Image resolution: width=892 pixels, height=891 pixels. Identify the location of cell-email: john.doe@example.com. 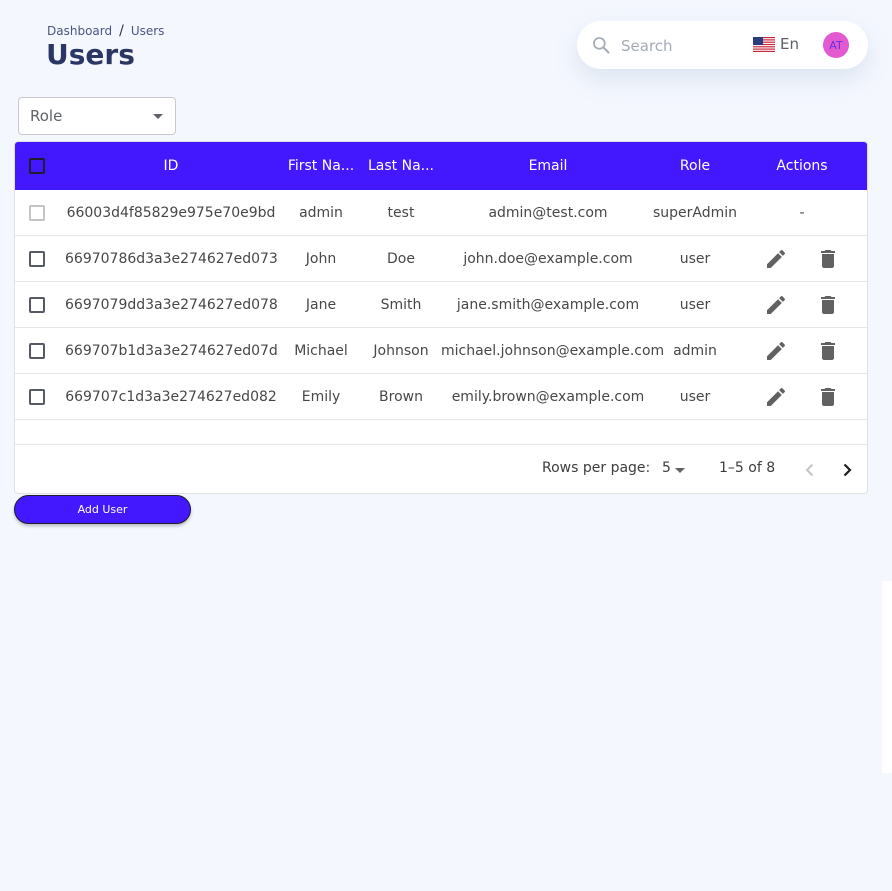
(548, 259).